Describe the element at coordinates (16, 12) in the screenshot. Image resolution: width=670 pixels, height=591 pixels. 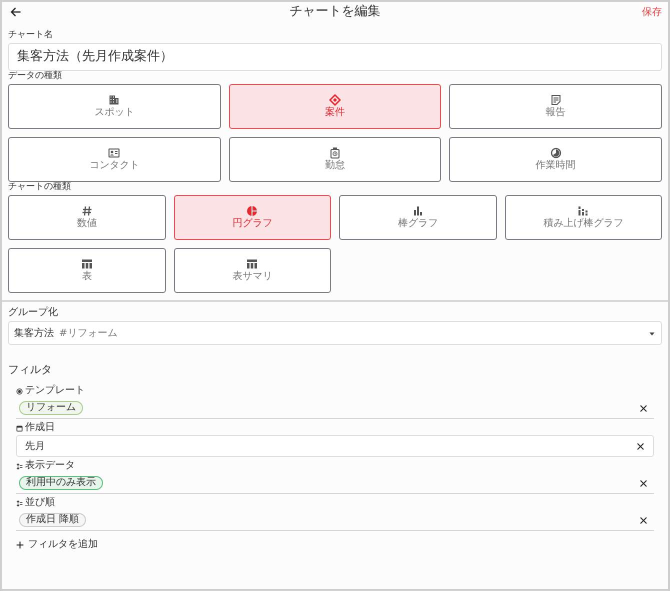
I see `back-arrow-icon` at that location.